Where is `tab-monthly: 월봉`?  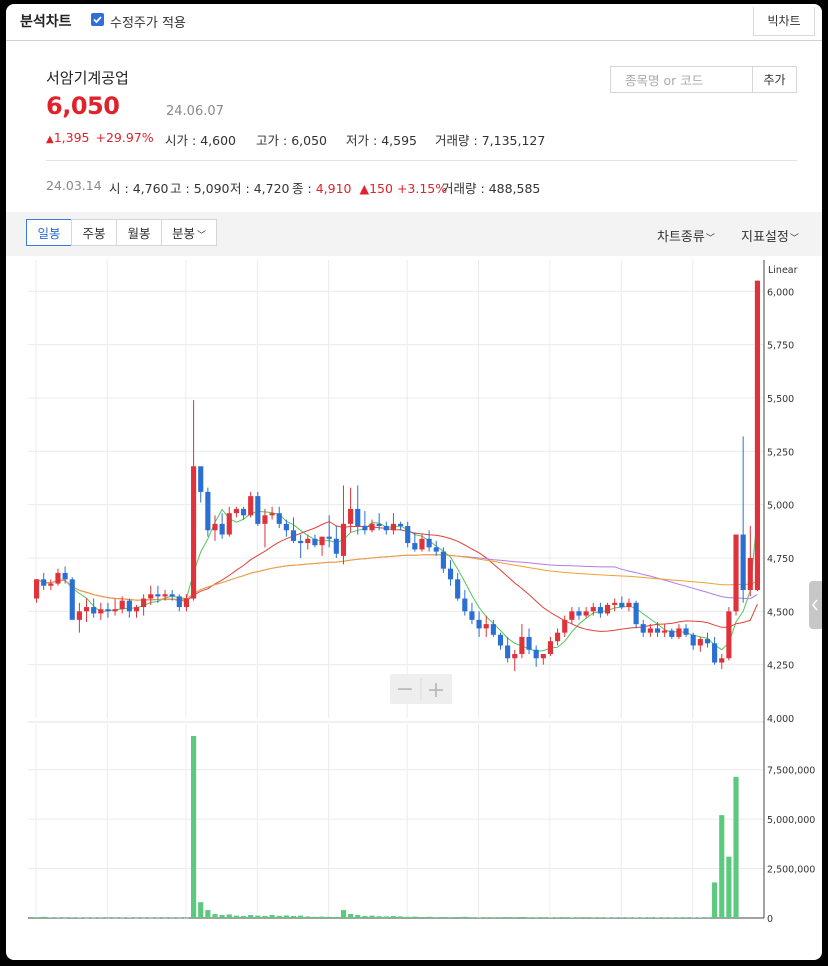
tab-monthly: 월봉 is located at coordinates (139, 232).